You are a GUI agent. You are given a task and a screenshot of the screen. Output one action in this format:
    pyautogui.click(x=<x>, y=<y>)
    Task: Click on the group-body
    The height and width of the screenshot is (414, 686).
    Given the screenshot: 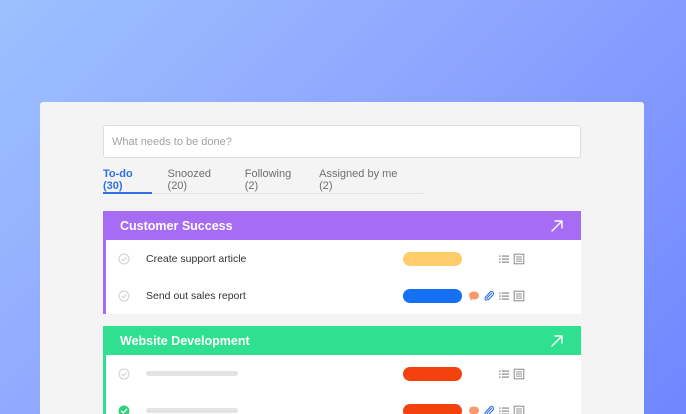 What is the action you would take?
    pyautogui.click(x=342, y=384)
    